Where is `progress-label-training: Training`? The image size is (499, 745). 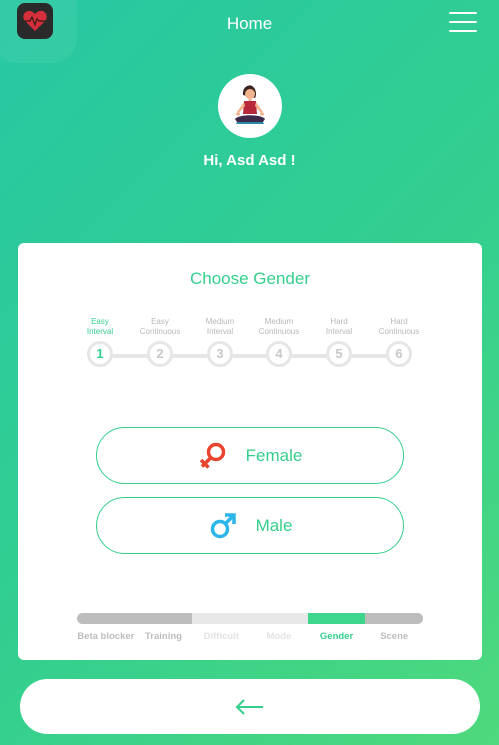
progress-label-training: Training is located at coordinates (163, 636).